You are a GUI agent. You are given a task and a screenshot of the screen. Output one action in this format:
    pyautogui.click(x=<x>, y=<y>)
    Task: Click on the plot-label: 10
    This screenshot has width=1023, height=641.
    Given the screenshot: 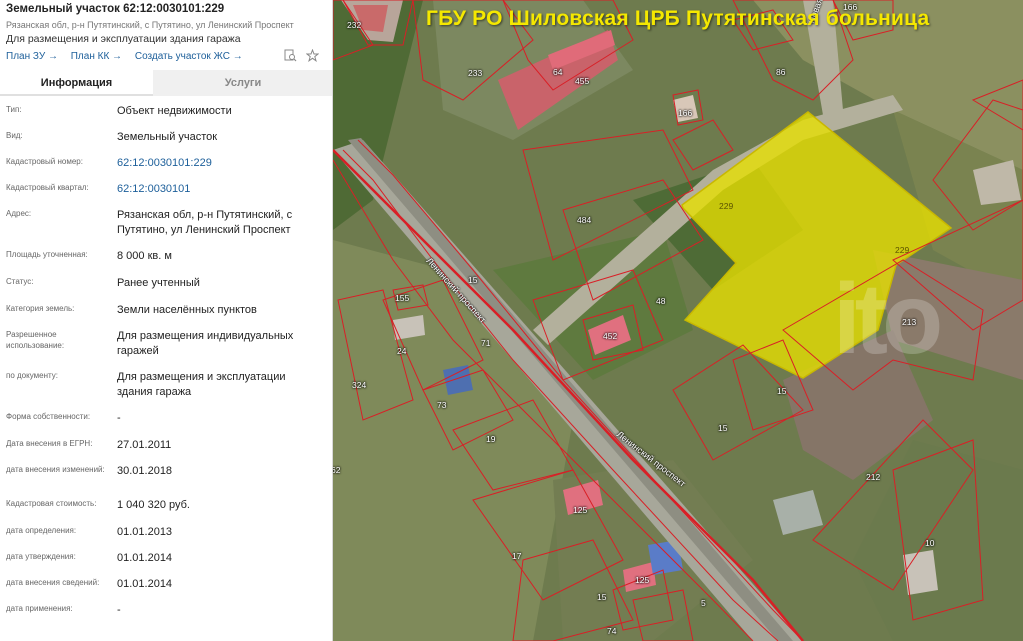 What is the action you would take?
    pyautogui.click(x=929, y=543)
    